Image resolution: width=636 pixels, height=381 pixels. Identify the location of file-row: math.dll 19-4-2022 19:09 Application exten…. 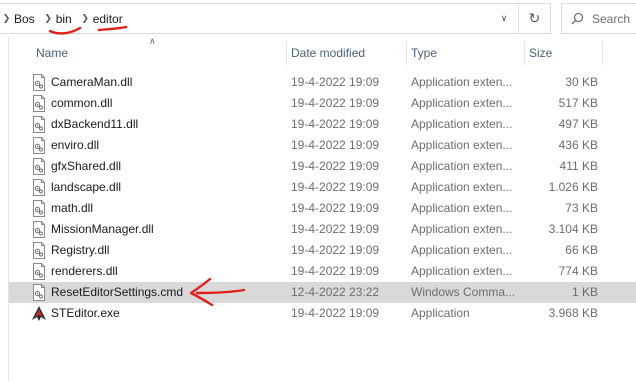
(322, 208).